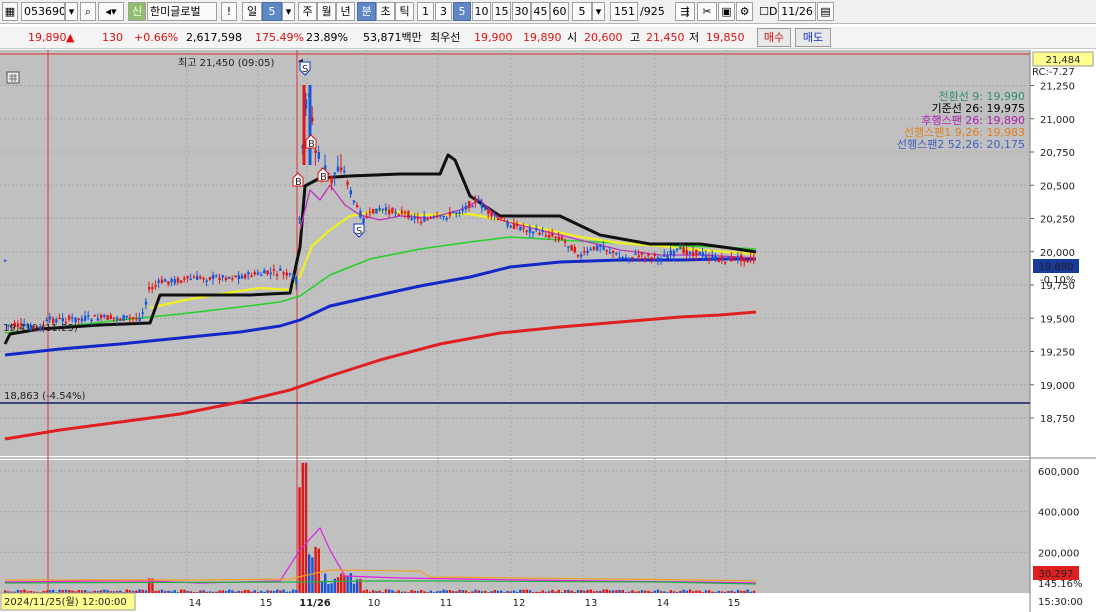 The height and width of the screenshot is (612, 1096). Describe the element at coordinates (624, 11) in the screenshot. I see `count-input: 151` at that location.